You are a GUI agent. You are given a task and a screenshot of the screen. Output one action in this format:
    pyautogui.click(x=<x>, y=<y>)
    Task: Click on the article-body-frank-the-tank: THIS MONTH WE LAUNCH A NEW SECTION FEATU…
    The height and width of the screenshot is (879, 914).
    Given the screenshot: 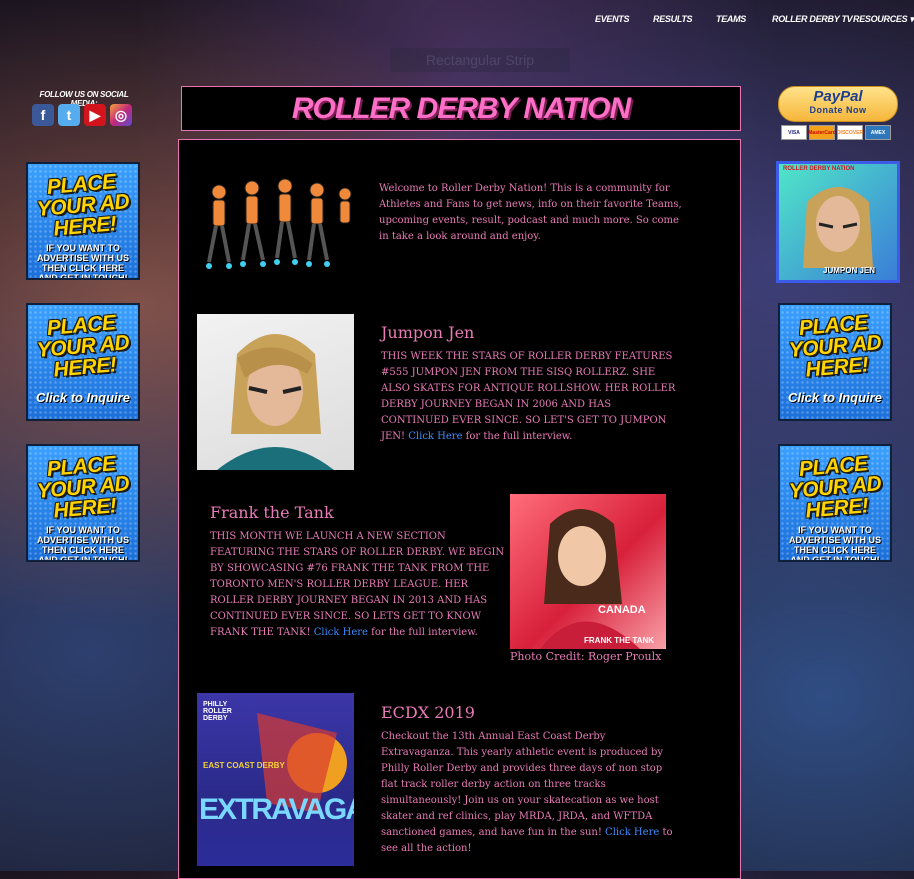 What is the action you would take?
    pyautogui.click(x=357, y=584)
    